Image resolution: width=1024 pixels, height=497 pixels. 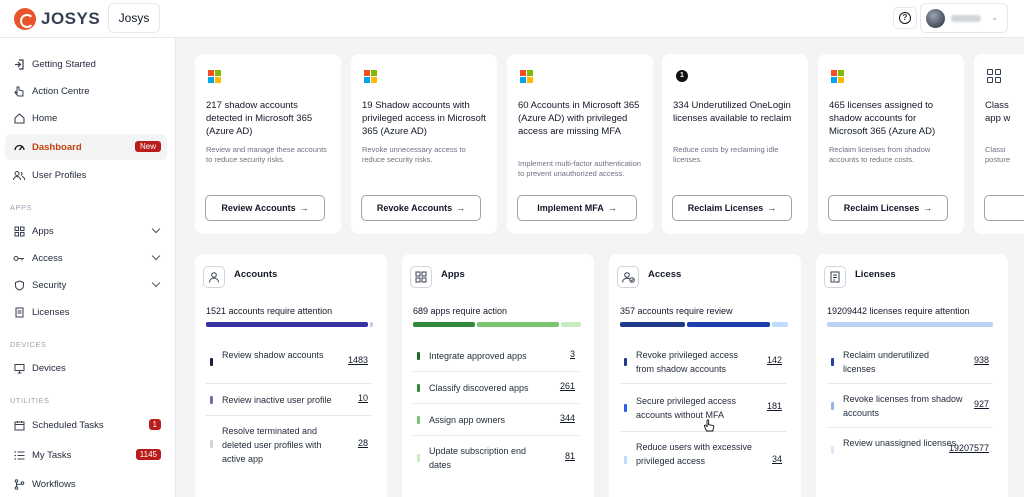 I want to click on microsoft-logo-icon, so click(x=837, y=76).